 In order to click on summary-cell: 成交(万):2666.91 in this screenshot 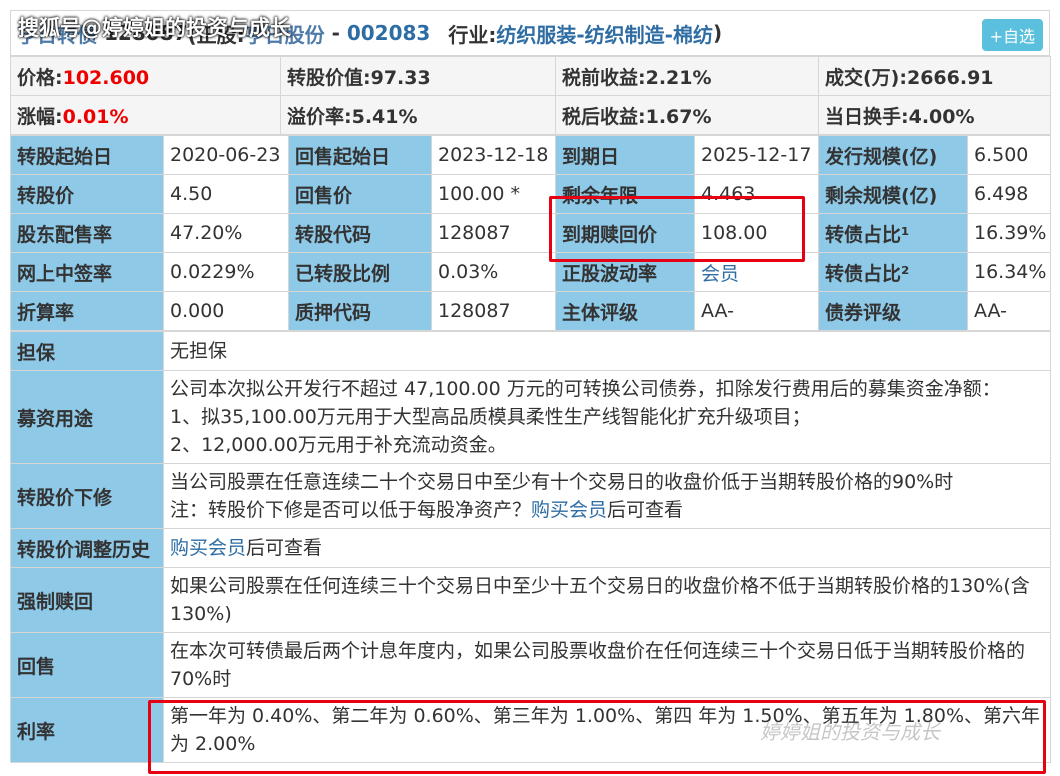, I will do `click(934, 76)`.